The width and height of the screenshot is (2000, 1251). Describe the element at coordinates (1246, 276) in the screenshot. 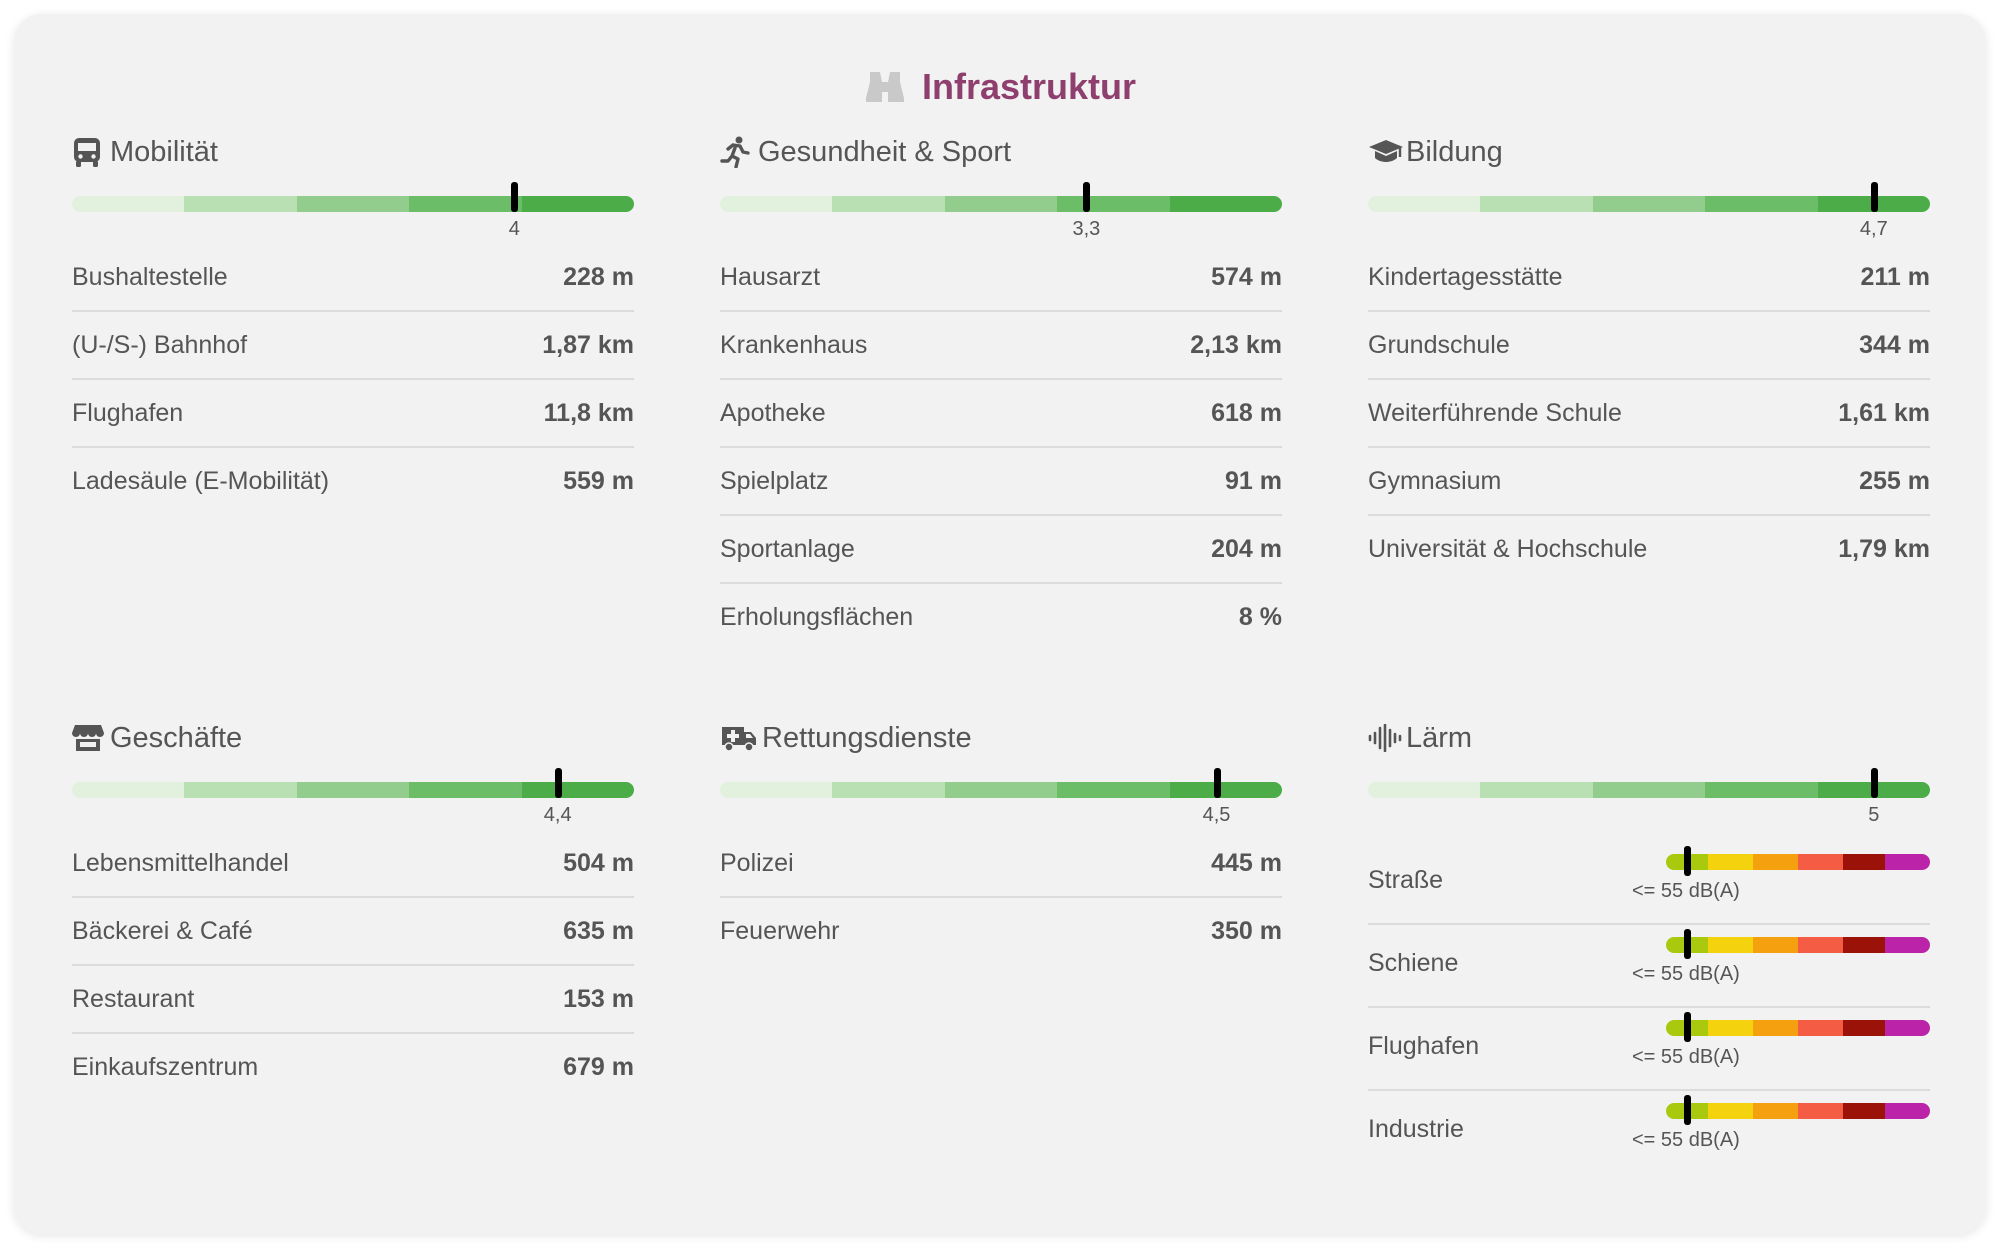

I see `item-distance: 574 m` at that location.